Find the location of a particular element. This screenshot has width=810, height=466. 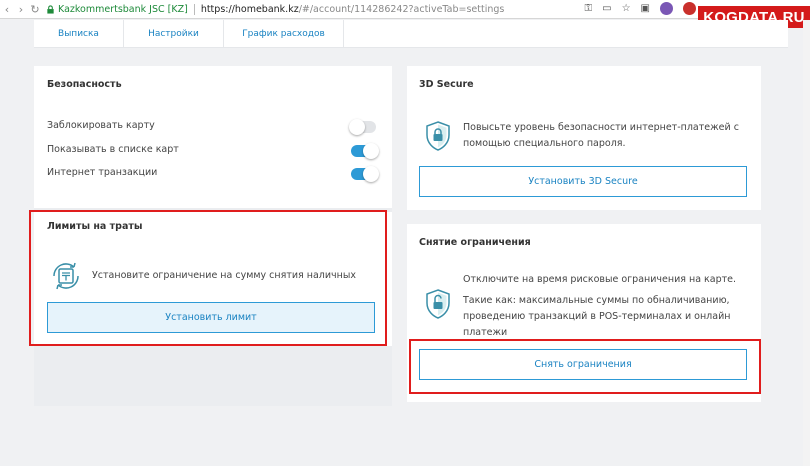

internet-transactions-toggle is located at coordinates (365, 174).